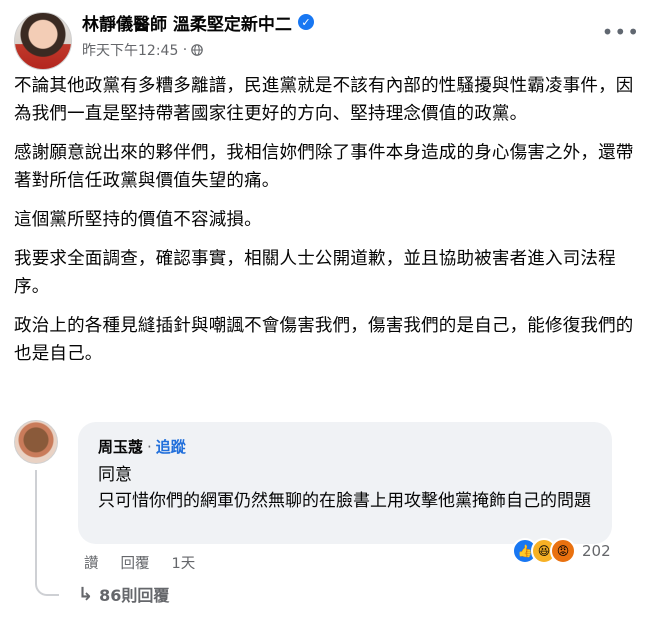 This screenshot has height=621, width=656. Describe the element at coordinates (43, 41) in the screenshot. I see `author-avatar` at that location.